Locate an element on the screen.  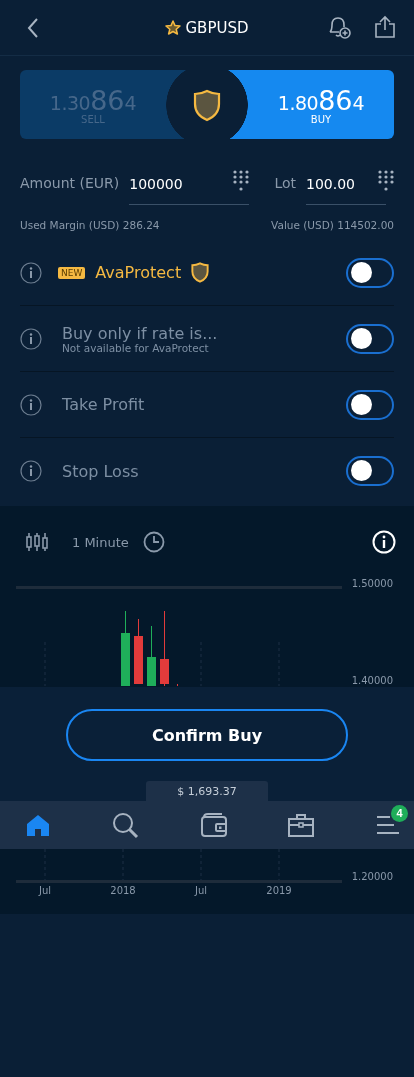
nav-search-button is located at coordinates (125, 825).